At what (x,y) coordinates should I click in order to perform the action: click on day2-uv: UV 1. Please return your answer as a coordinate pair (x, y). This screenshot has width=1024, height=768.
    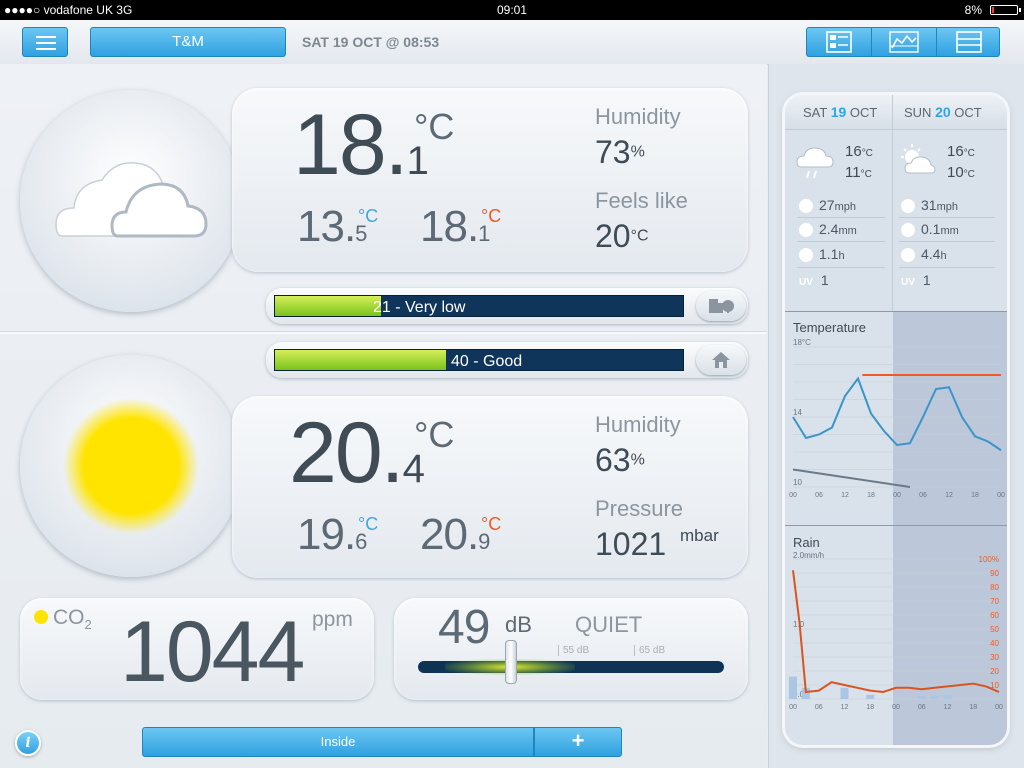
    Looking at the image, I should click on (916, 280).